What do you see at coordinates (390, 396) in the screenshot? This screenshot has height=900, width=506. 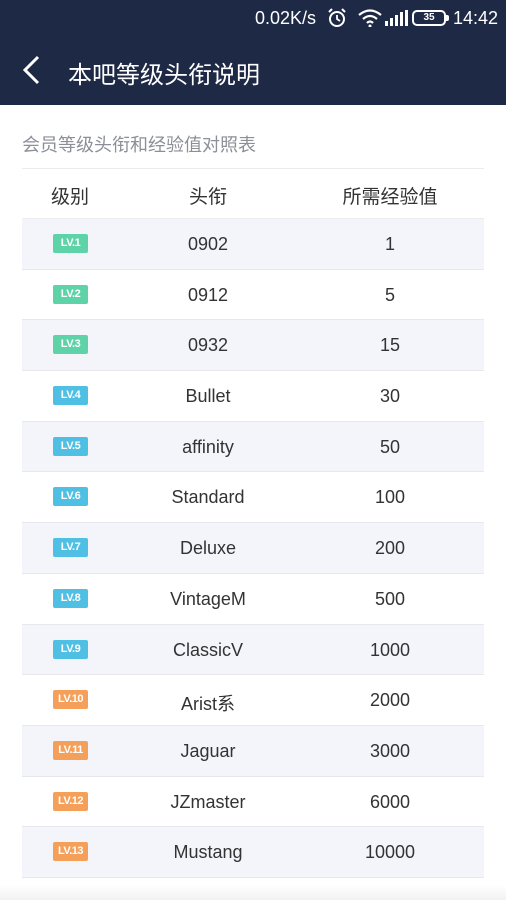 I see `exp-cell: 30` at bounding box center [390, 396].